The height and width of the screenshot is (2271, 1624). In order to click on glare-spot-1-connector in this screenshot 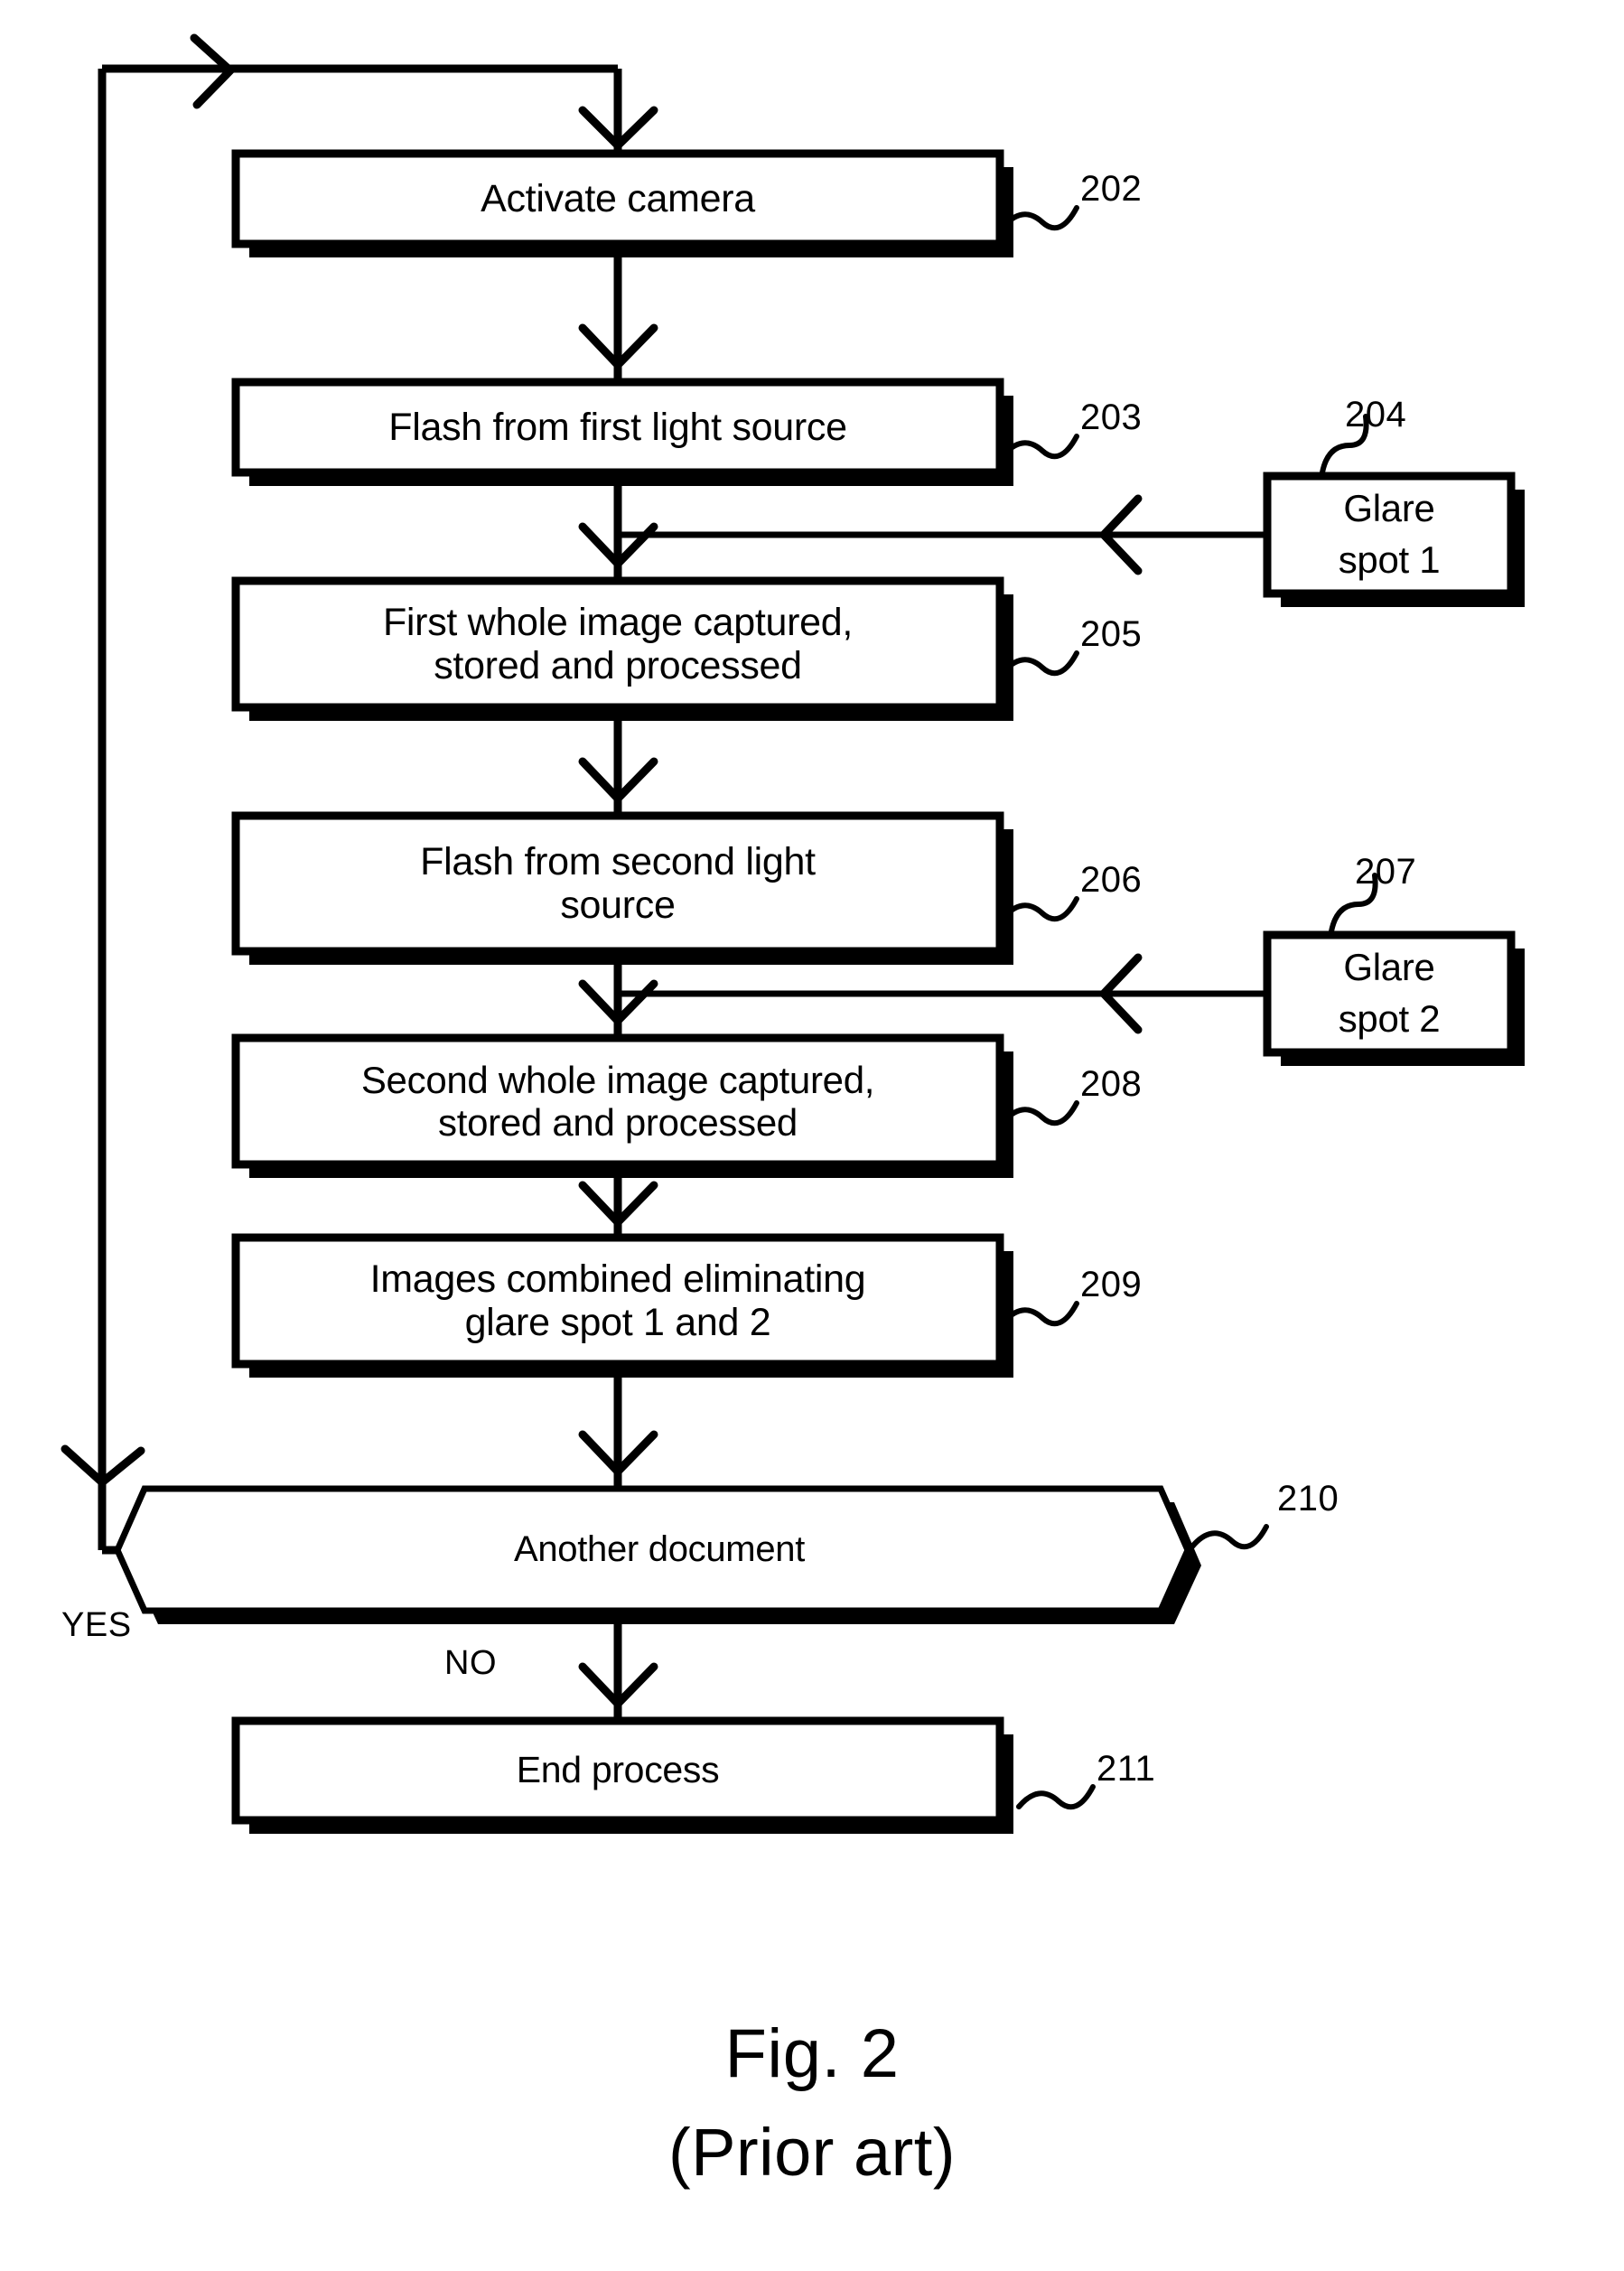, I will do `click(942, 535)`.